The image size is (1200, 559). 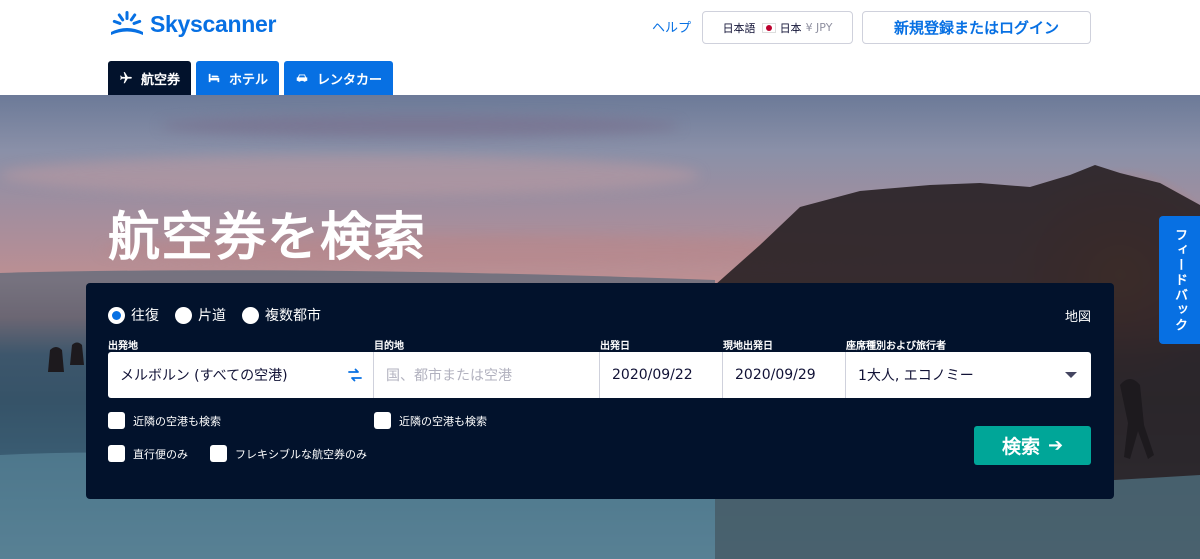 What do you see at coordinates (145, 316) in the screenshot?
I see `radio-round-trip-label: 往復` at bounding box center [145, 316].